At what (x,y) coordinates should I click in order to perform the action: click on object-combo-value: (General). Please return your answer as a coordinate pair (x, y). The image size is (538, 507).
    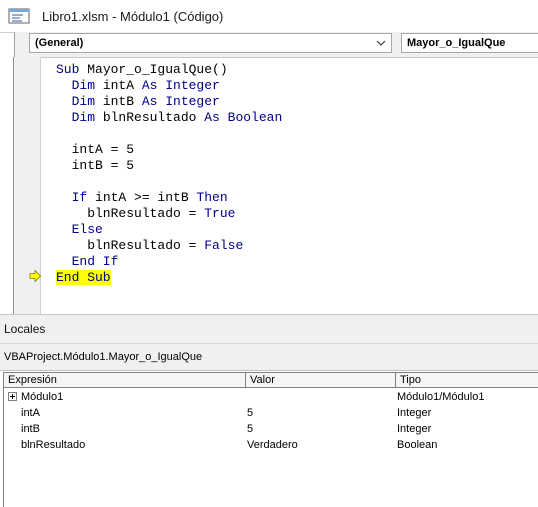
    Looking at the image, I should click on (59, 43).